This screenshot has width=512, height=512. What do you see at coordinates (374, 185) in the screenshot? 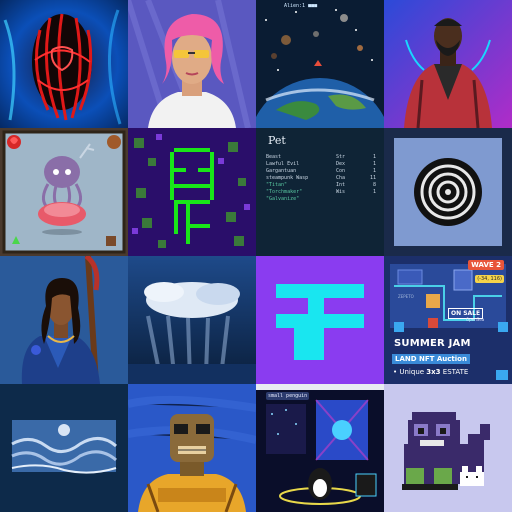
I see `pet-stat-value: 8` at bounding box center [374, 185].